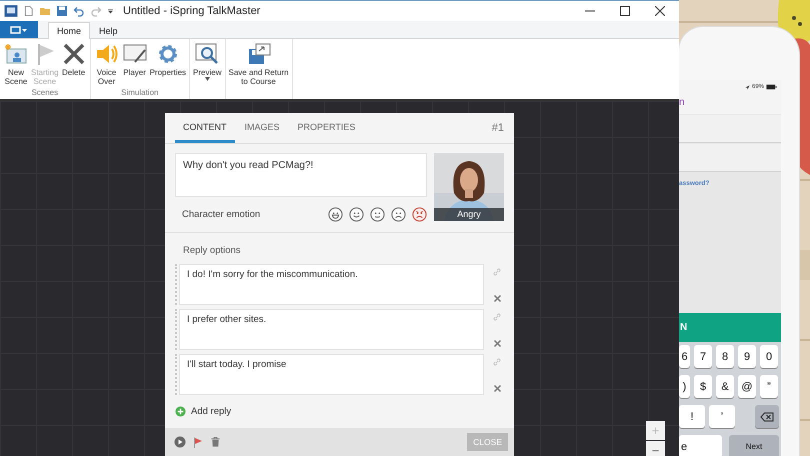 Image resolution: width=810 pixels, height=456 pixels. Describe the element at coordinates (725, 386) in the screenshot. I see `keyboard-key: &` at that location.